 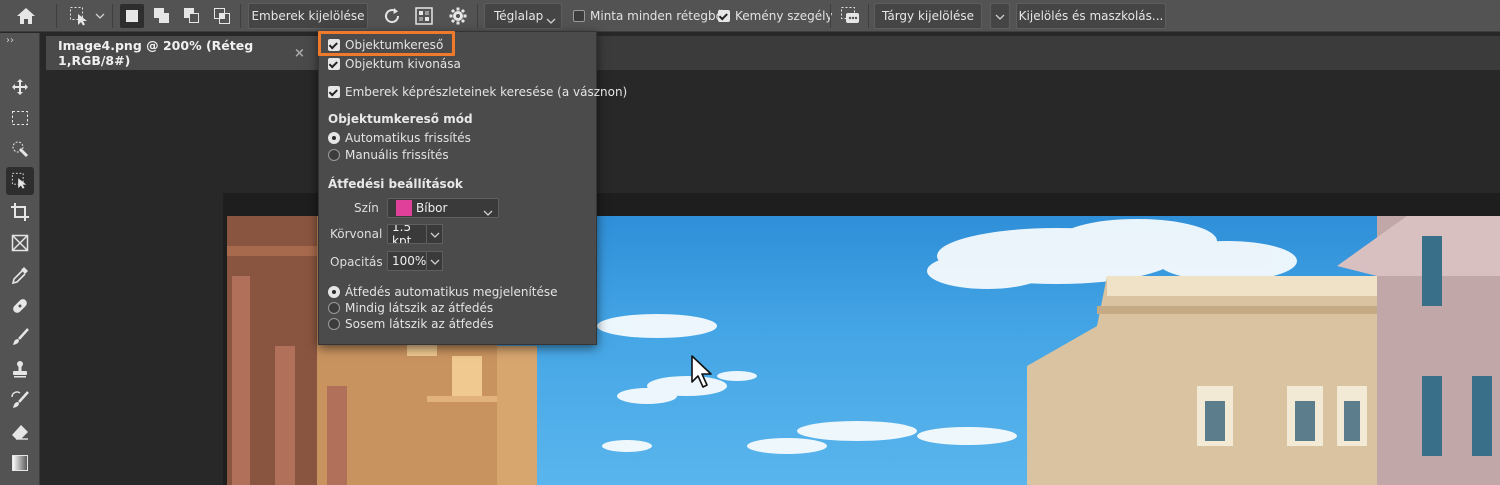 What do you see at coordinates (20, 87) in the screenshot?
I see `move-tool-icon` at bounding box center [20, 87].